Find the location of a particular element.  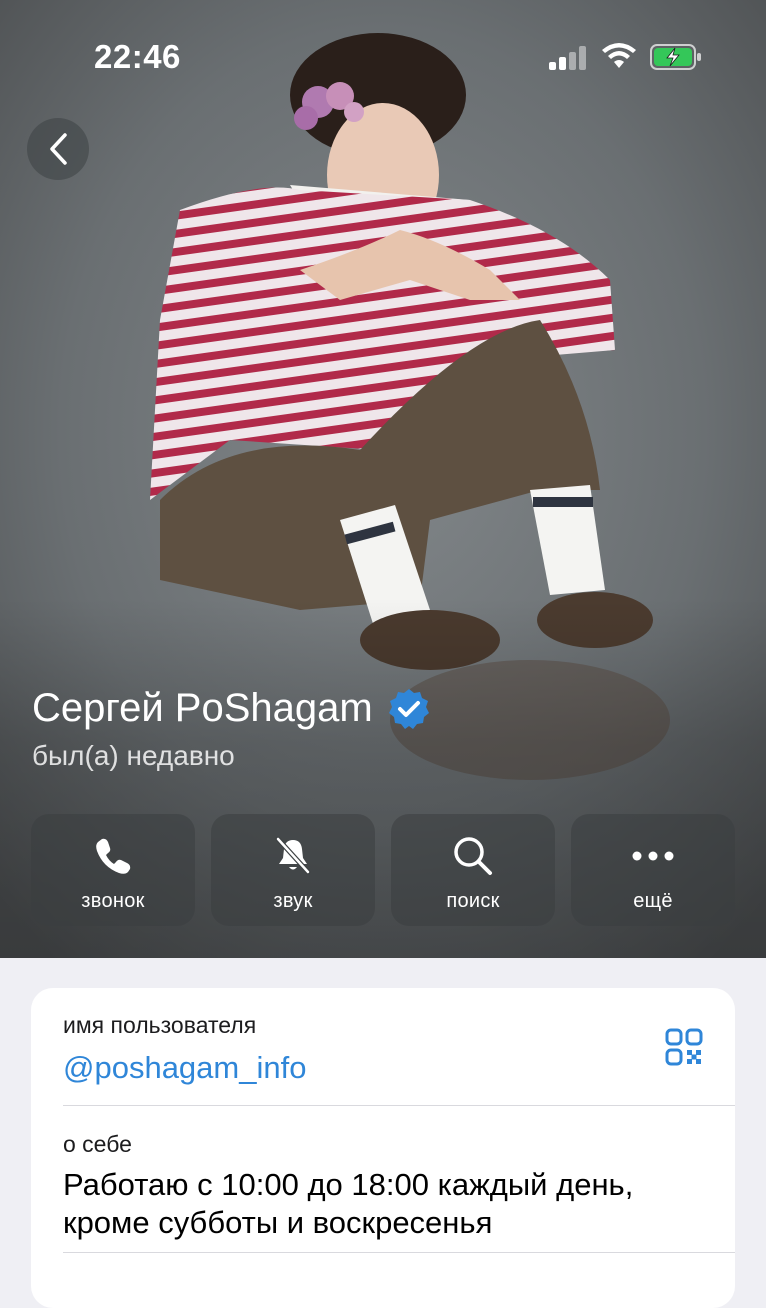

status-bar: 22:46 is located at coordinates (383, 55).